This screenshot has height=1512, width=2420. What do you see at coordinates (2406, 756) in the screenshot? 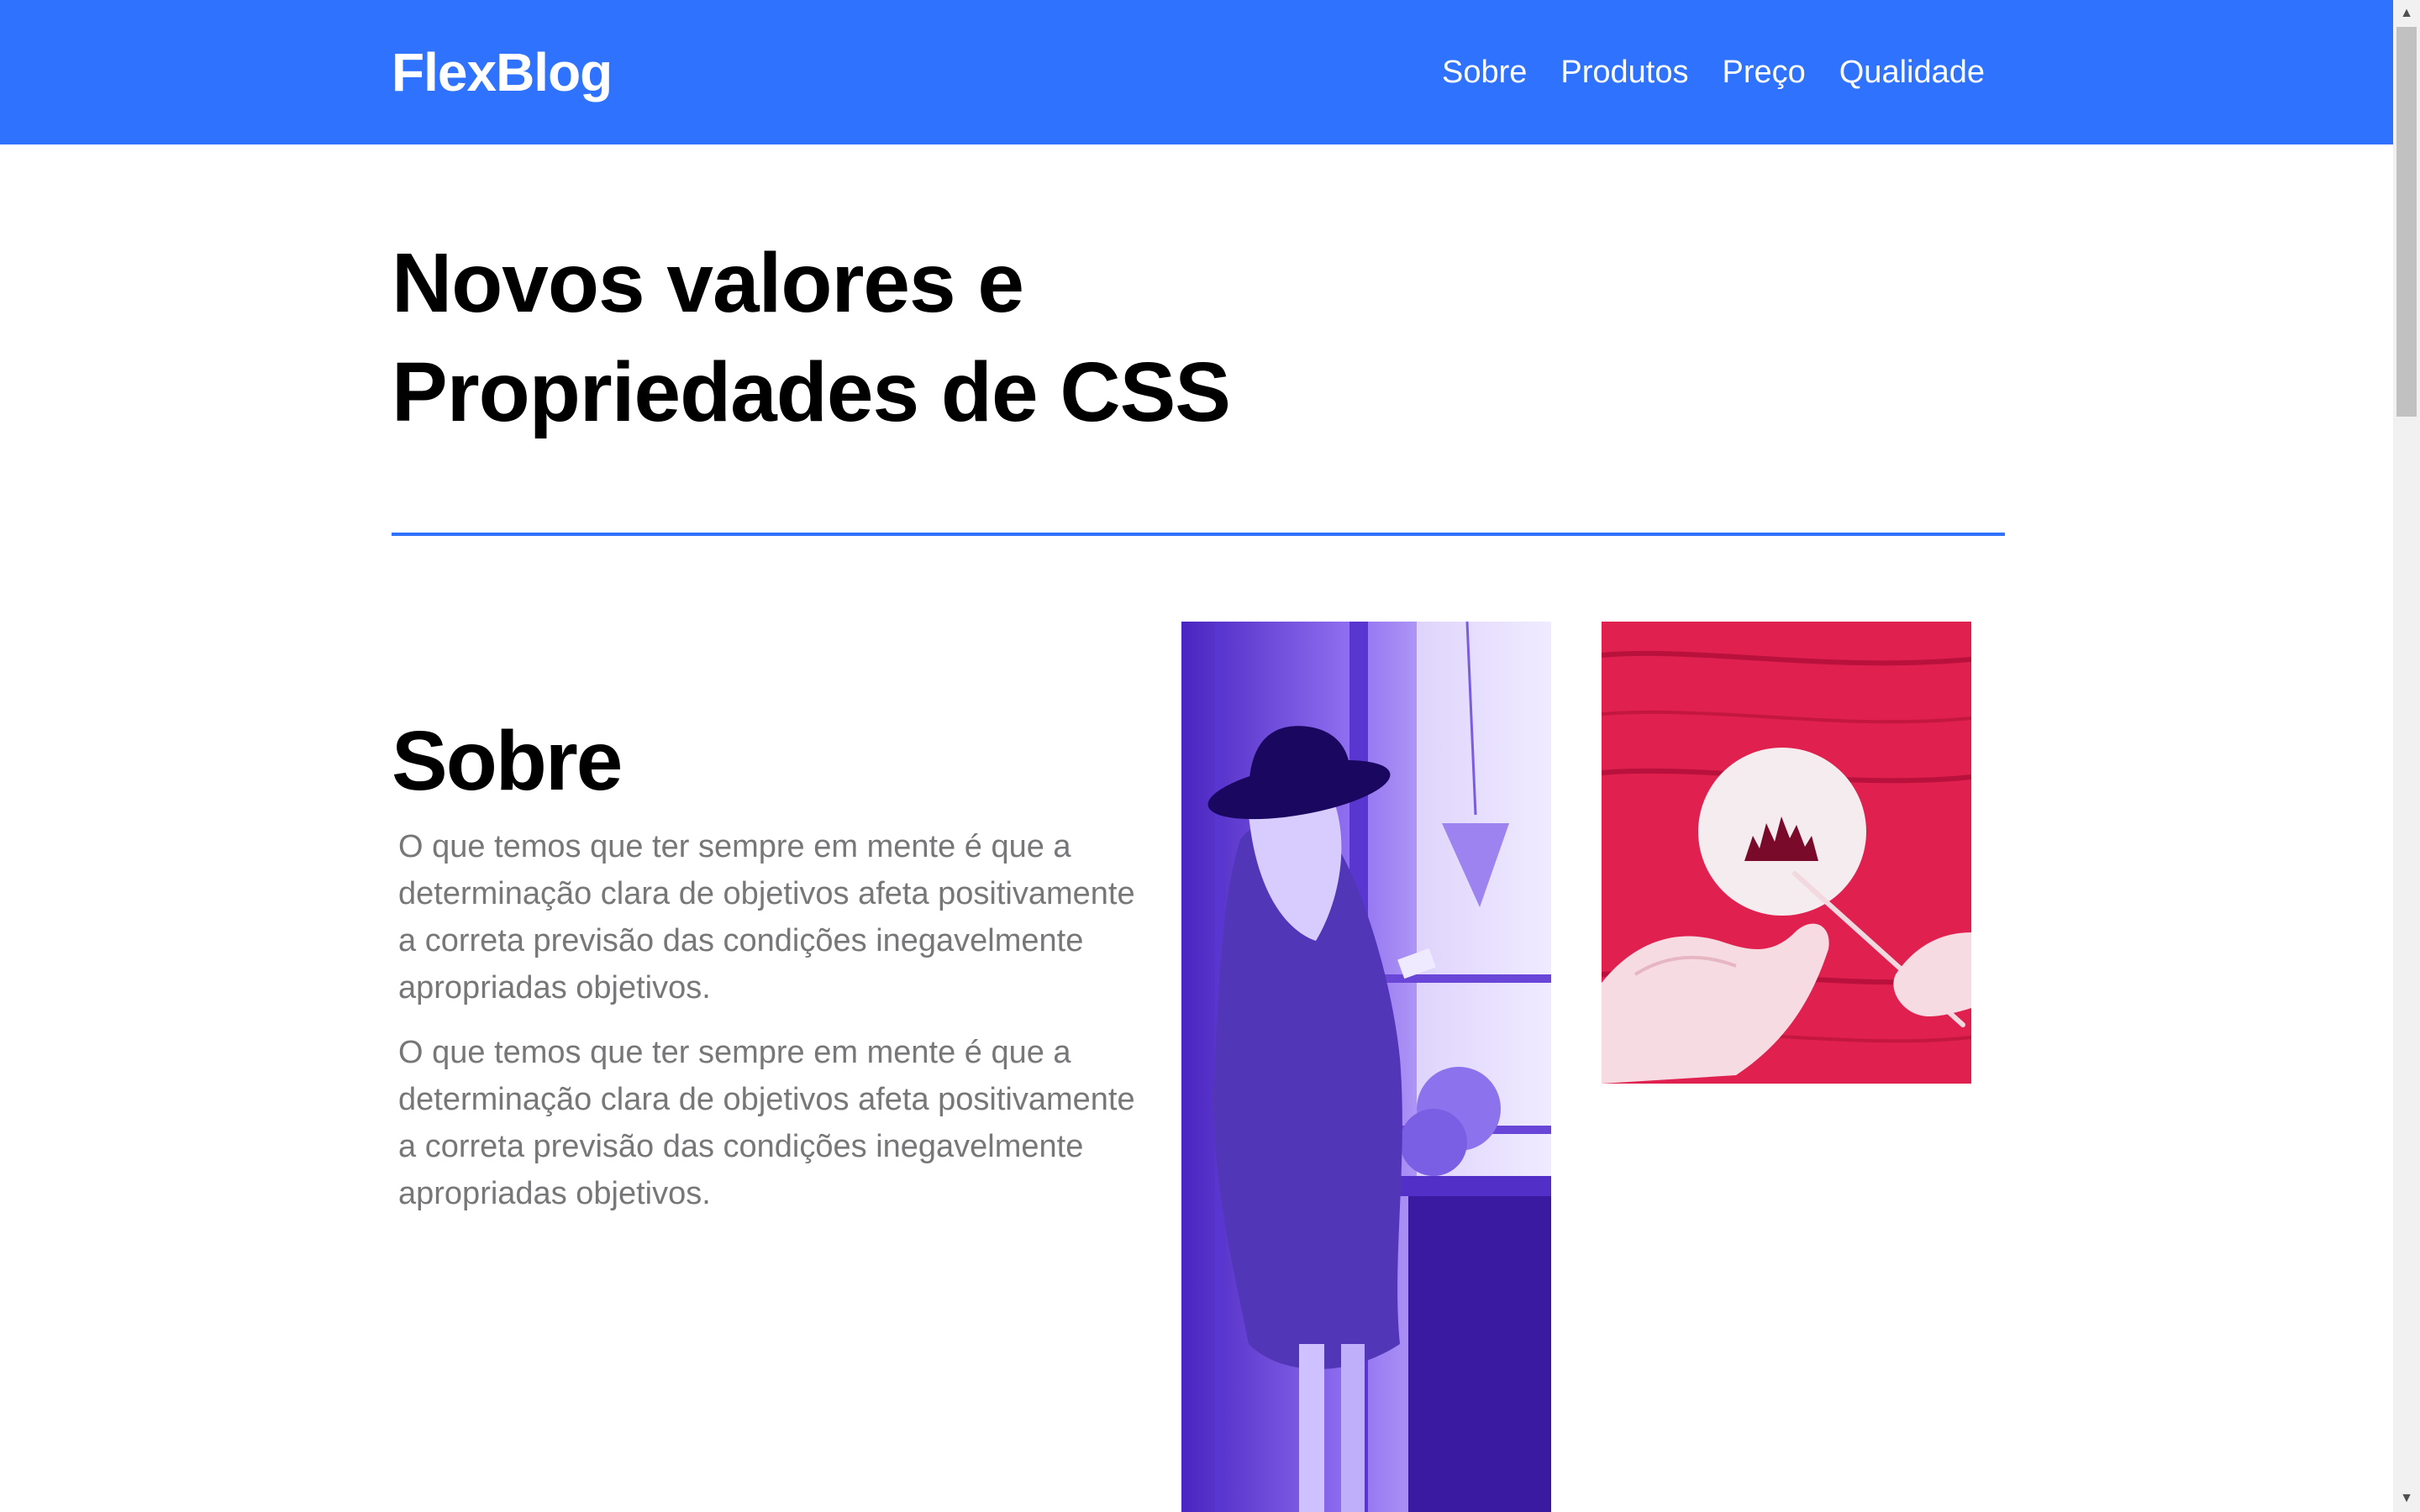
I see `vertical-scrollbar: ▲ ▼` at bounding box center [2406, 756].